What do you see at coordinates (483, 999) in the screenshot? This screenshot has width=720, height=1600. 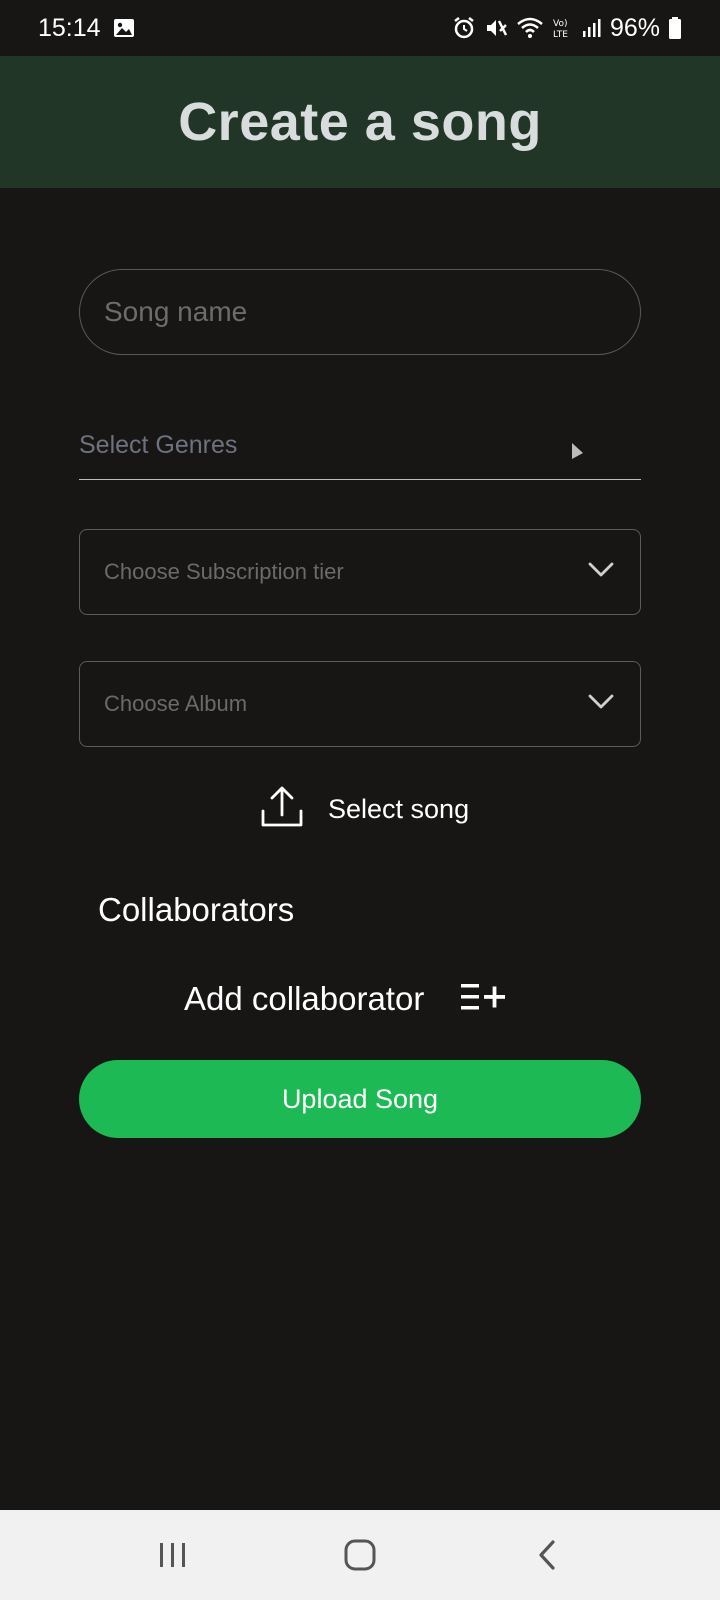 I see `playlist-add-icon` at bounding box center [483, 999].